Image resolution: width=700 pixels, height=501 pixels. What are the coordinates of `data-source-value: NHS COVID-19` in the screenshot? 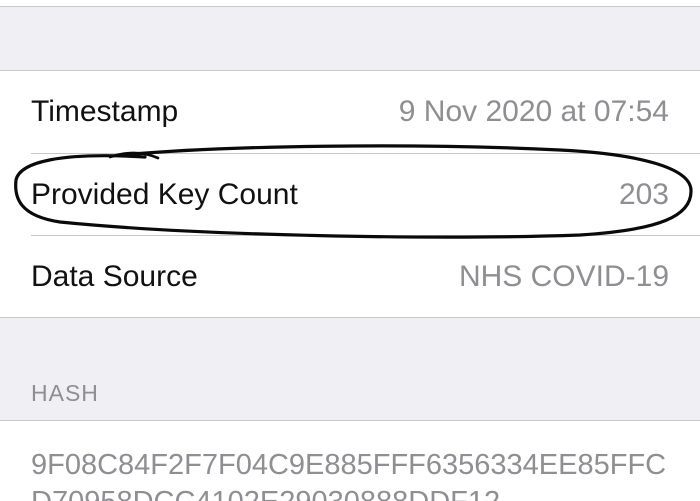 It's located at (563, 276).